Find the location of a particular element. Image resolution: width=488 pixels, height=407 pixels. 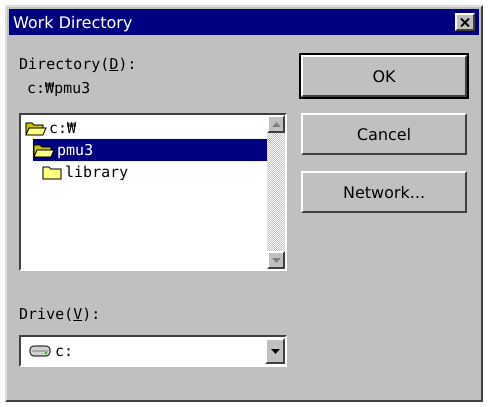

dialog-button: OK is located at coordinates (384, 76).